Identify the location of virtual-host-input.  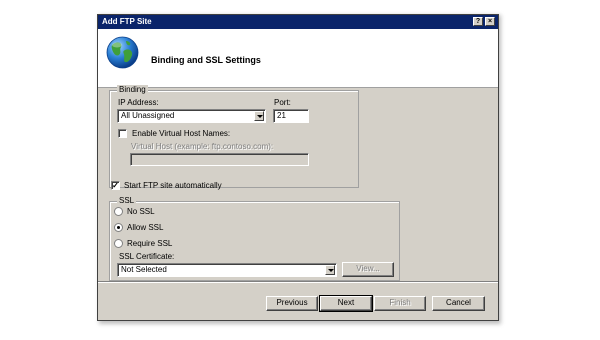
(219, 159).